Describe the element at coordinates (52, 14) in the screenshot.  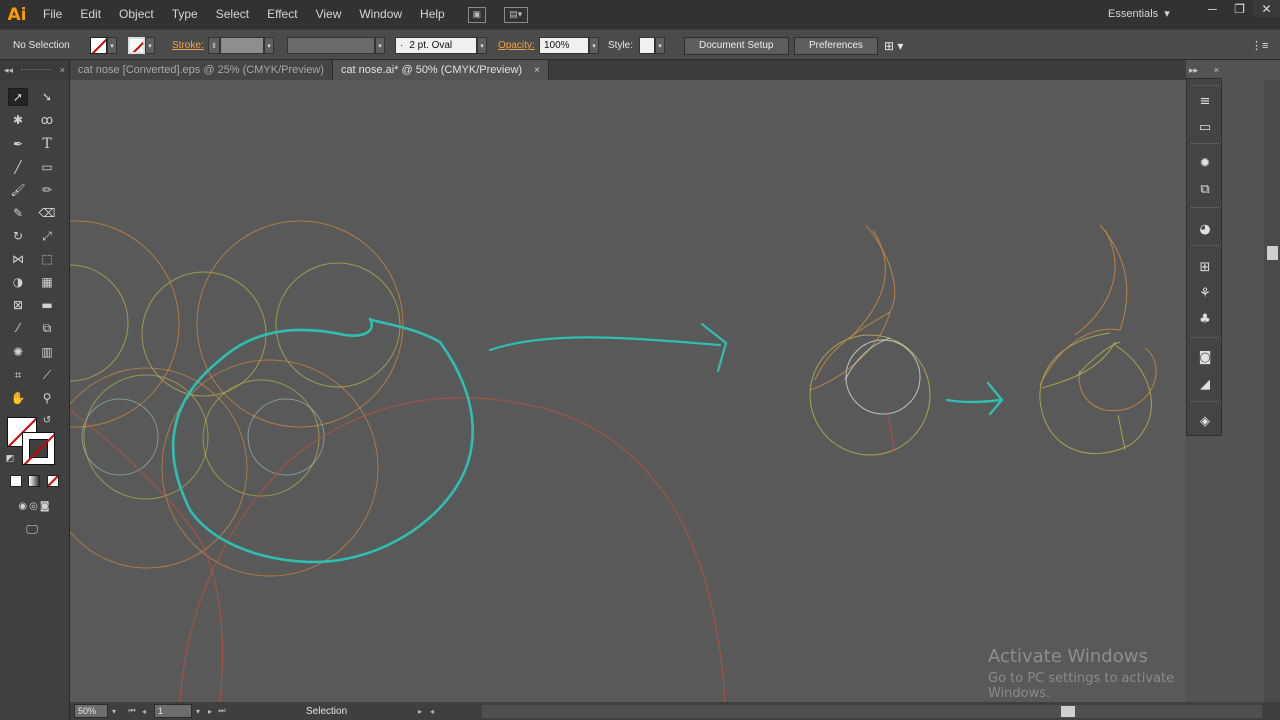
I see `menu-file: File` at that location.